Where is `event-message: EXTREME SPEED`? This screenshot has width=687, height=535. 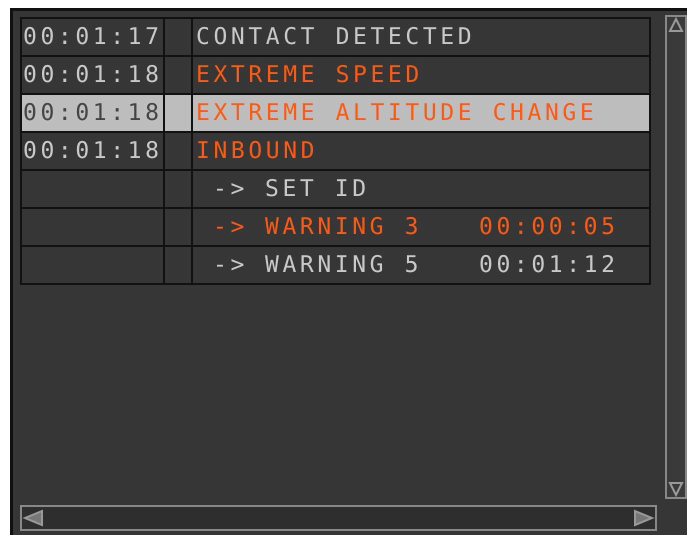 event-message: EXTREME SPEED is located at coordinates (309, 75).